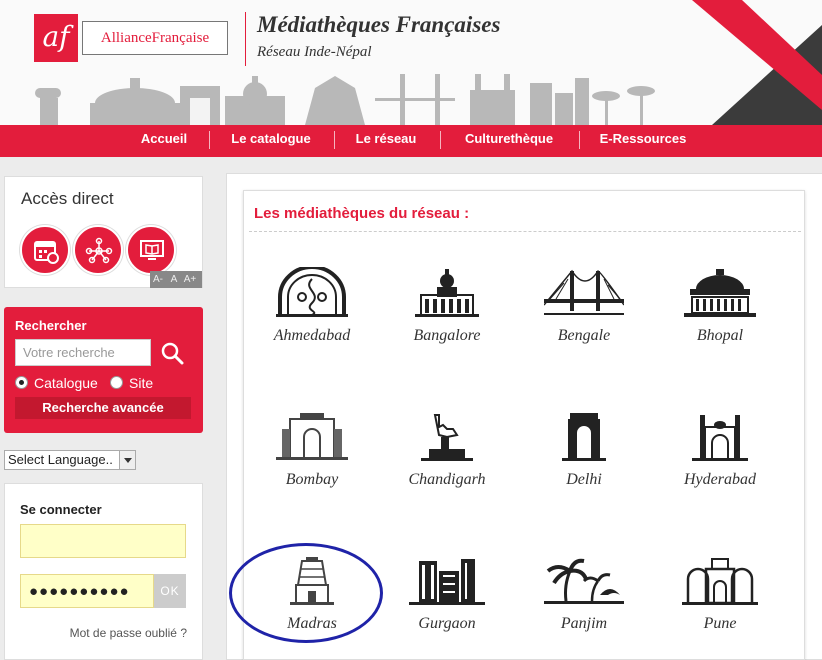 The height and width of the screenshot is (660, 822). What do you see at coordinates (56, 38) in the screenshot?
I see `af-badge: af` at bounding box center [56, 38].